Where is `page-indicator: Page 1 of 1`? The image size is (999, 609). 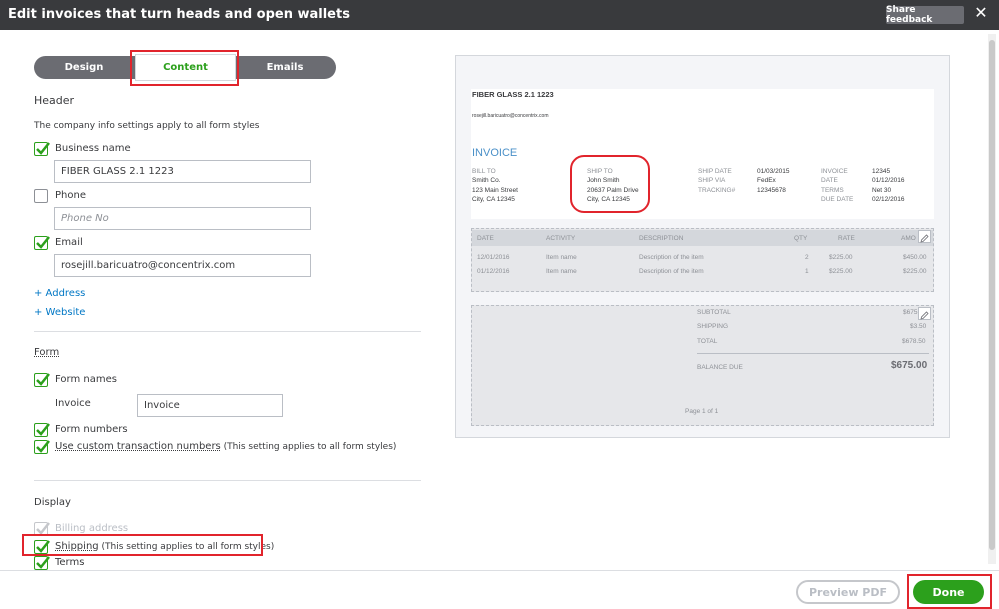
page-indicator: Page 1 of 1 is located at coordinates (702, 411).